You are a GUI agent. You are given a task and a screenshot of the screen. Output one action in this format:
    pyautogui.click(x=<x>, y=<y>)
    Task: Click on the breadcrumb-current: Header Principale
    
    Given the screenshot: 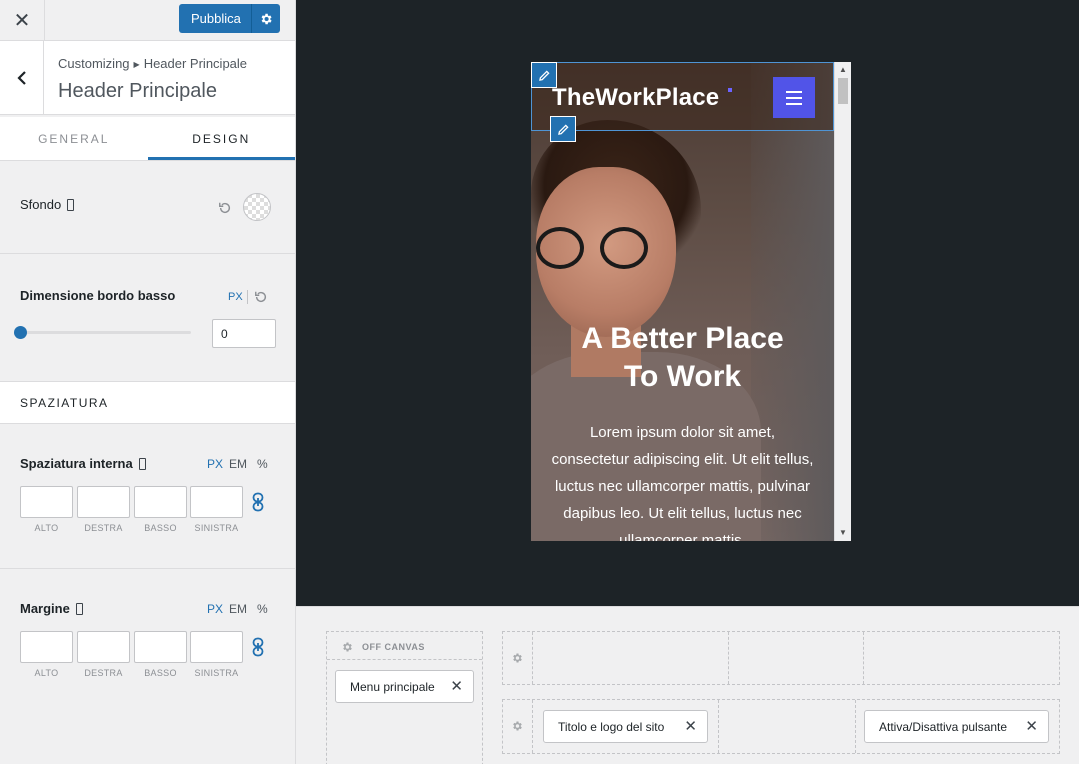 What is the action you would take?
    pyautogui.click(x=195, y=63)
    